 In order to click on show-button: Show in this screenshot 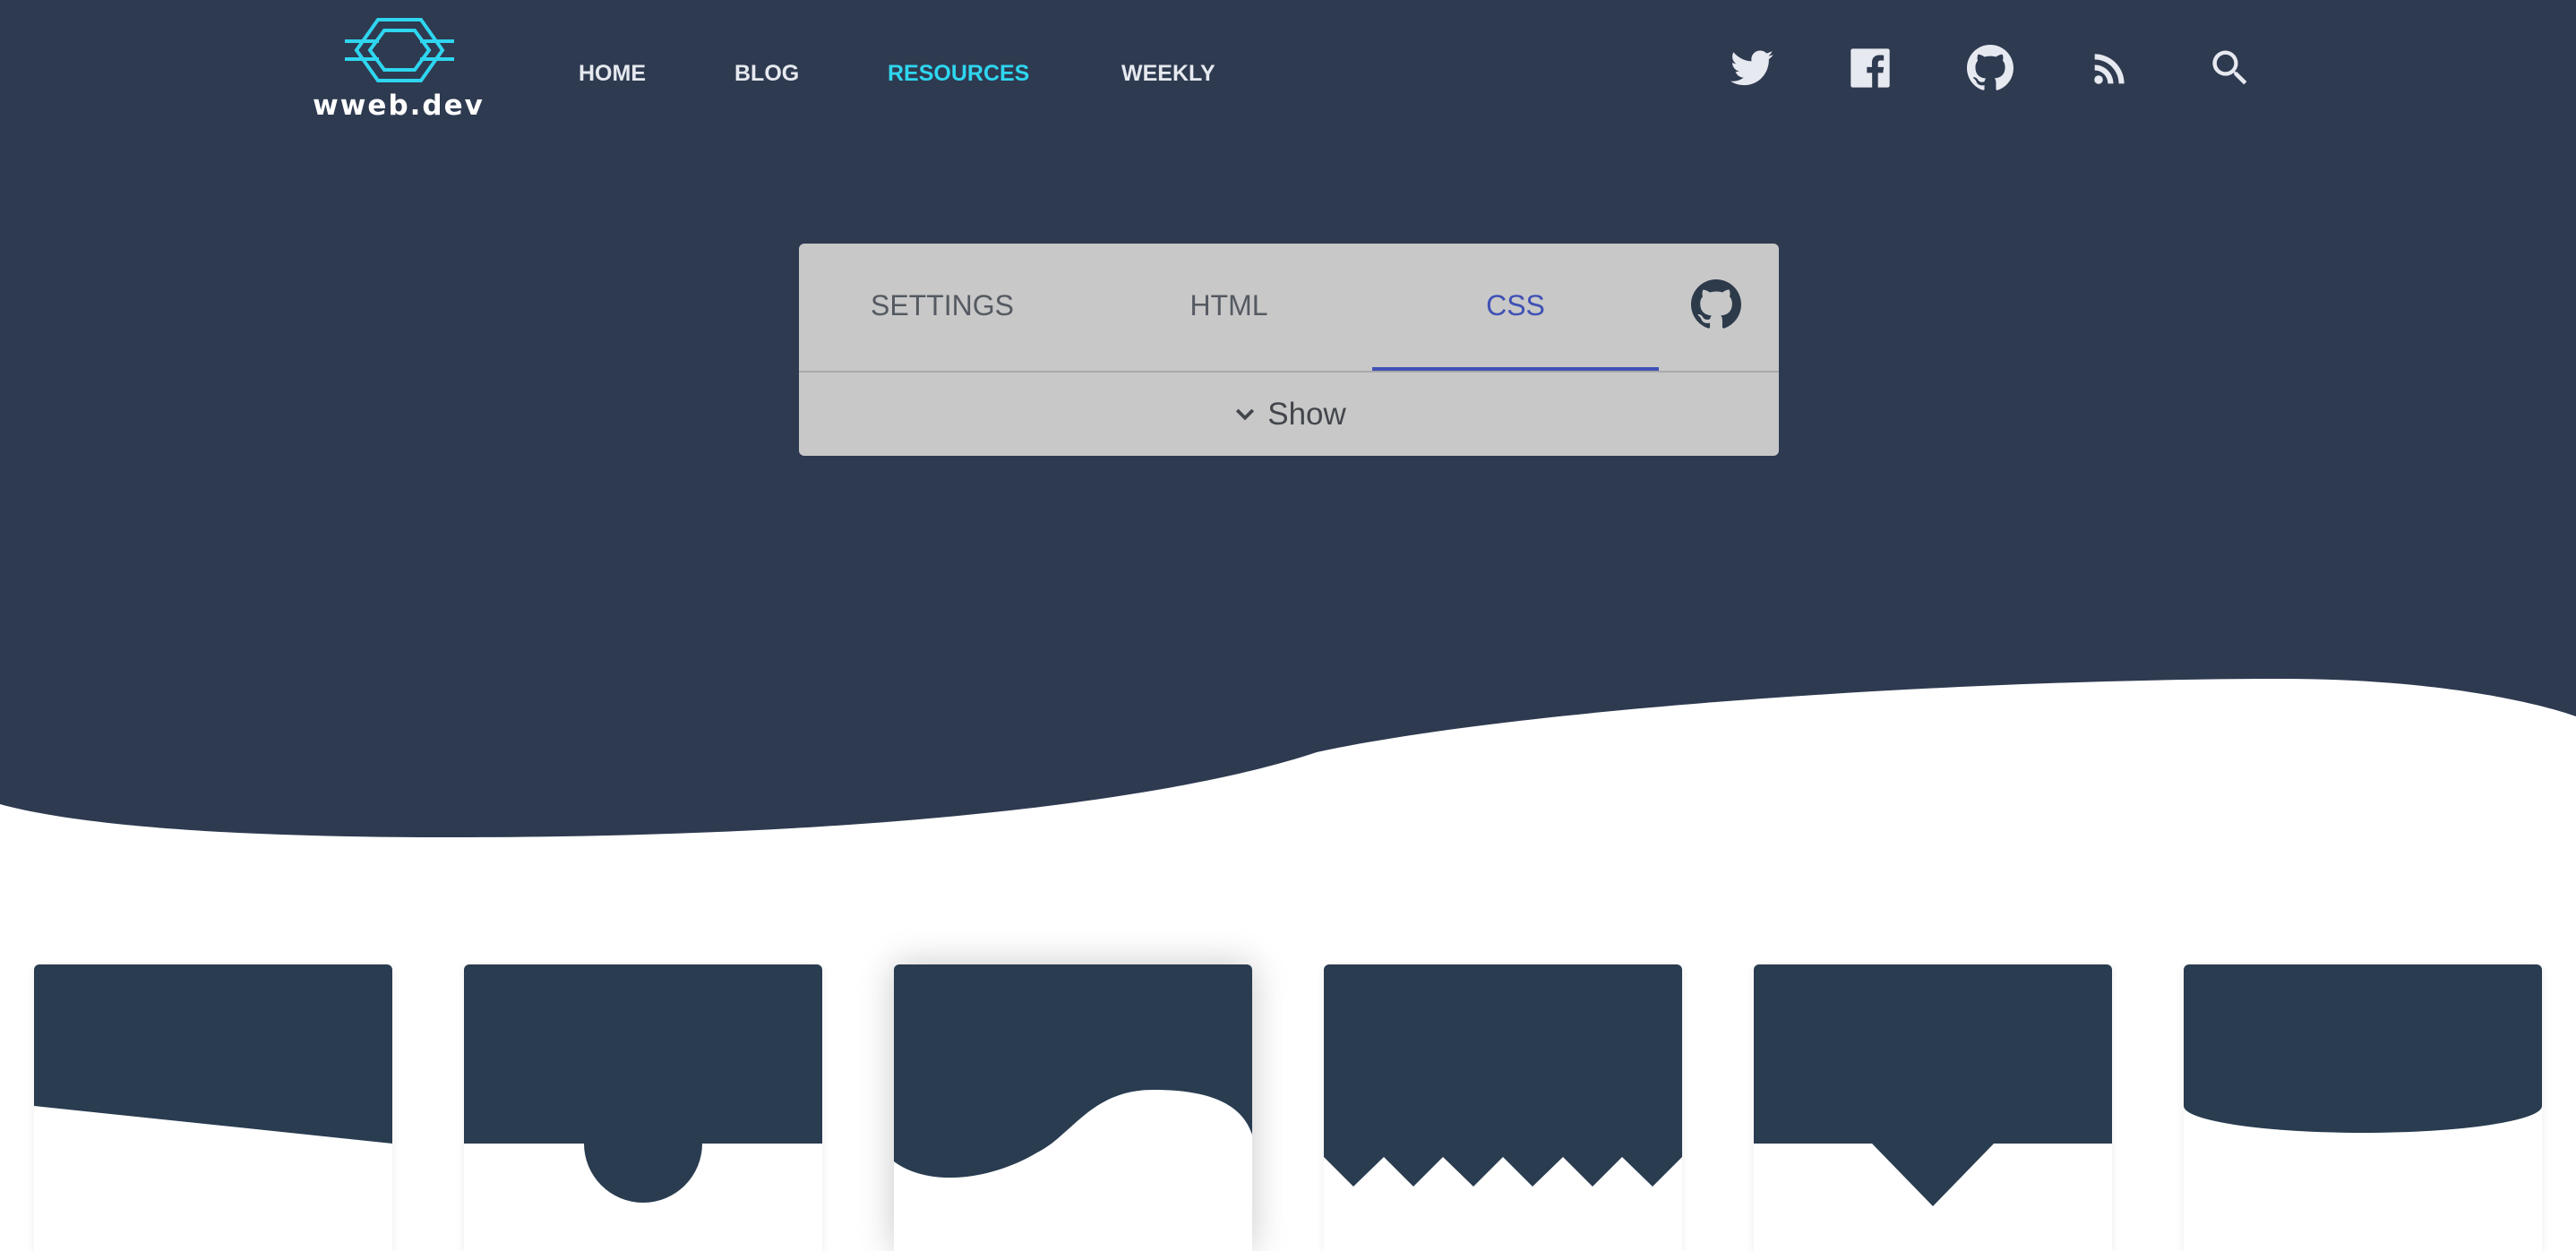, I will do `click(1289, 415)`.